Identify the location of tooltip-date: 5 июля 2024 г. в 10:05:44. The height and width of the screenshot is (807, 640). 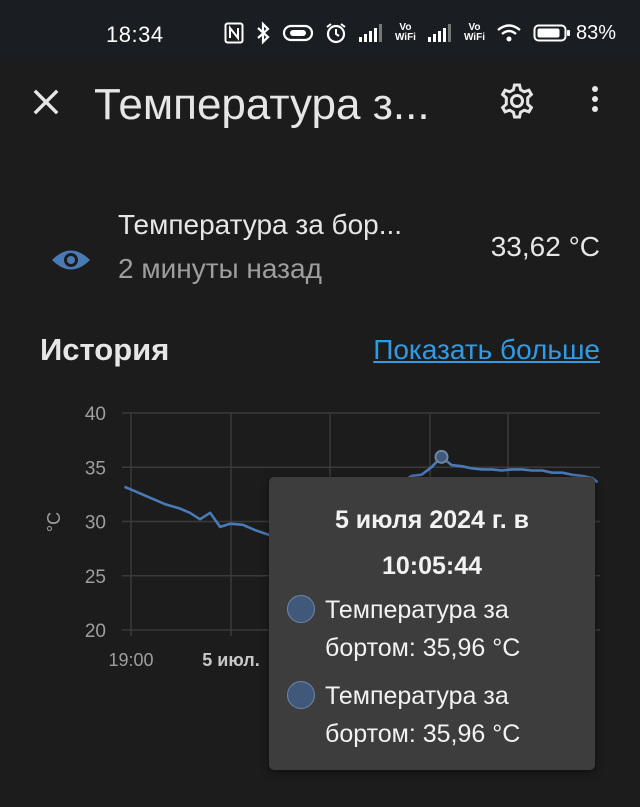
(432, 543).